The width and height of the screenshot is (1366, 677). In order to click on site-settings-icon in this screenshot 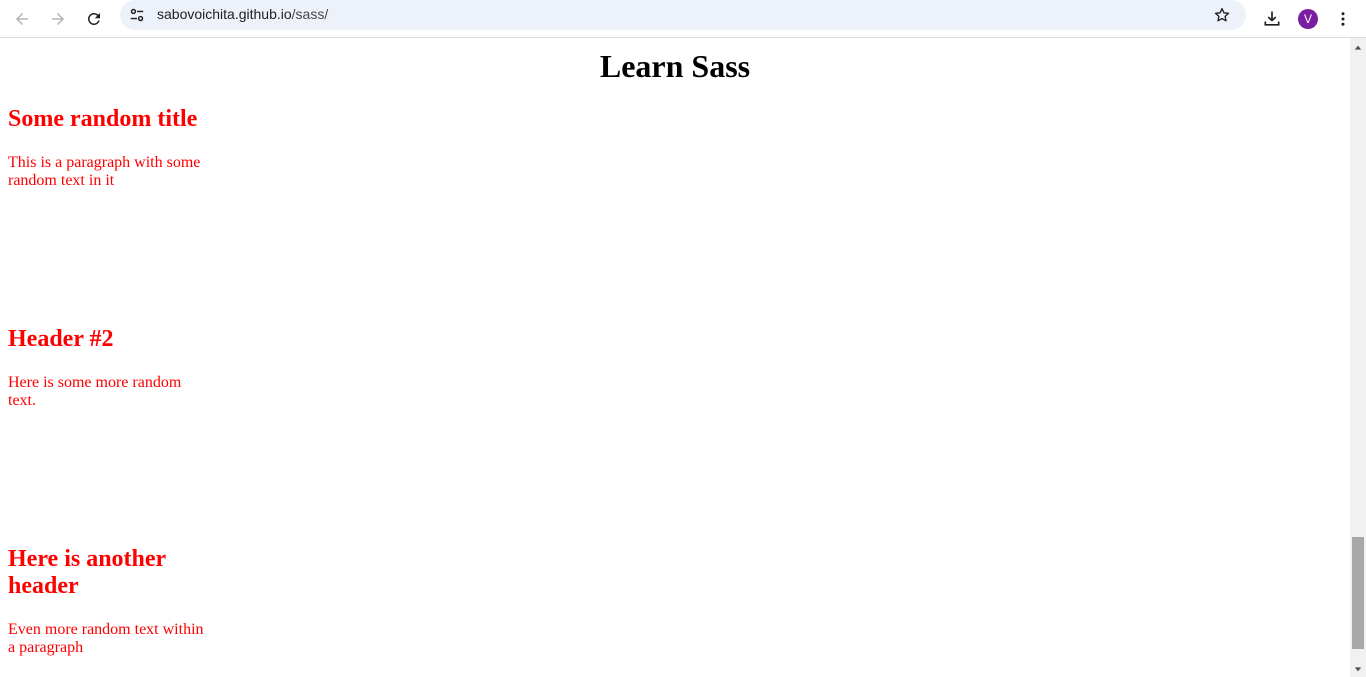, I will do `click(137, 15)`.